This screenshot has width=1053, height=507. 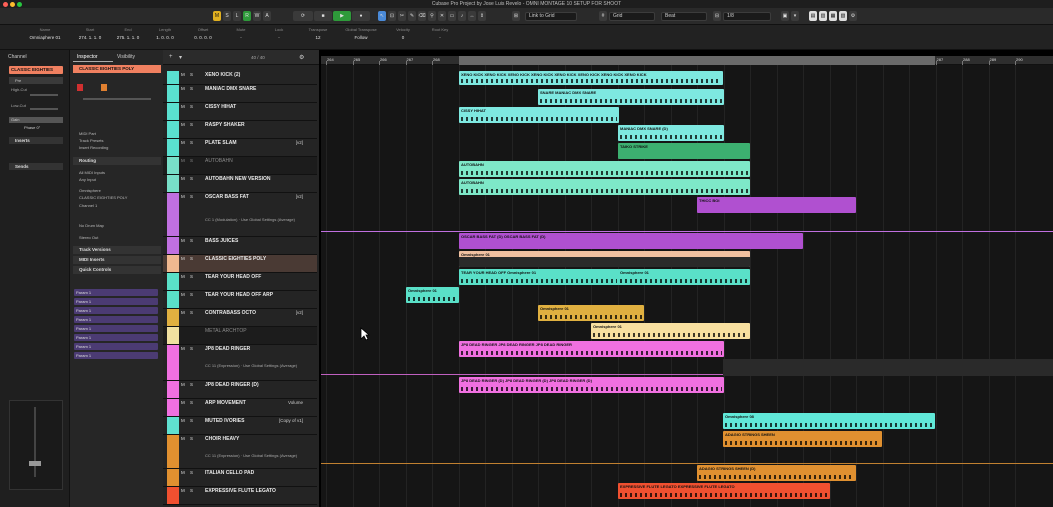 I want to click on automation-line, so click(x=687, y=463).